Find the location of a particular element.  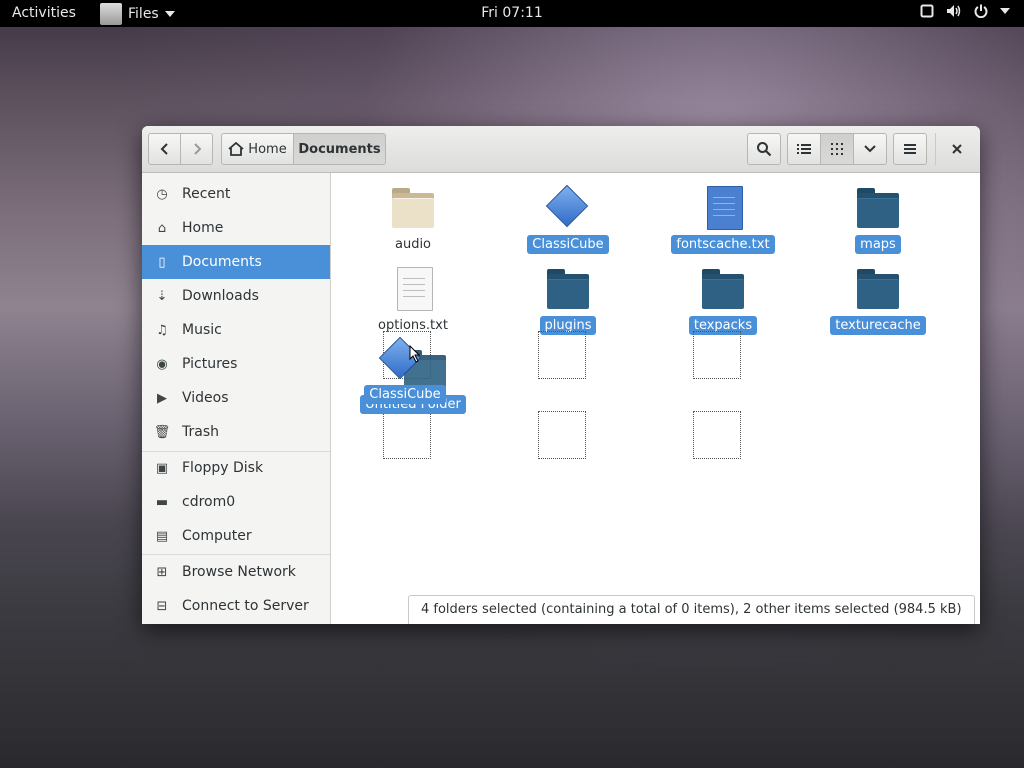

close-icon is located at coordinates (957, 149).